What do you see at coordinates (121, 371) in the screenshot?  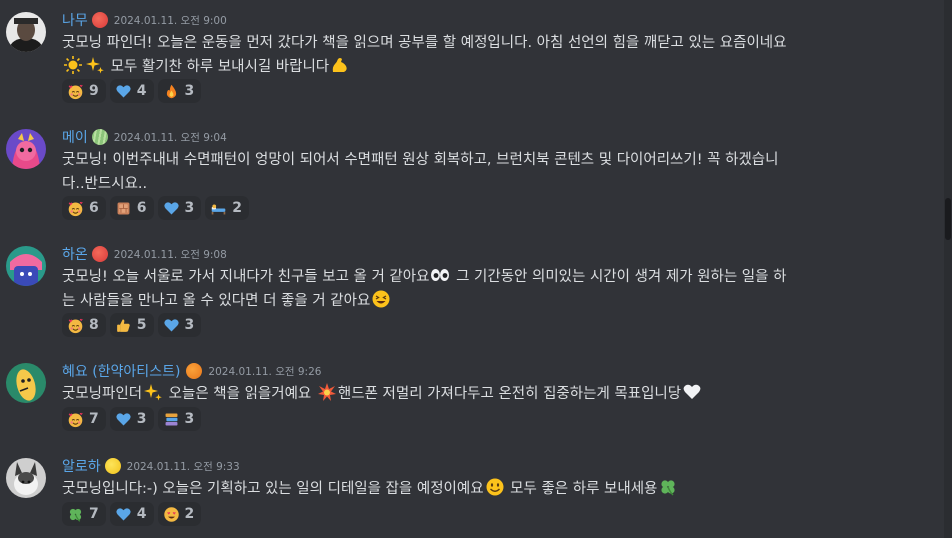 I see `author-name: 혜요 (한약아티스트)` at bounding box center [121, 371].